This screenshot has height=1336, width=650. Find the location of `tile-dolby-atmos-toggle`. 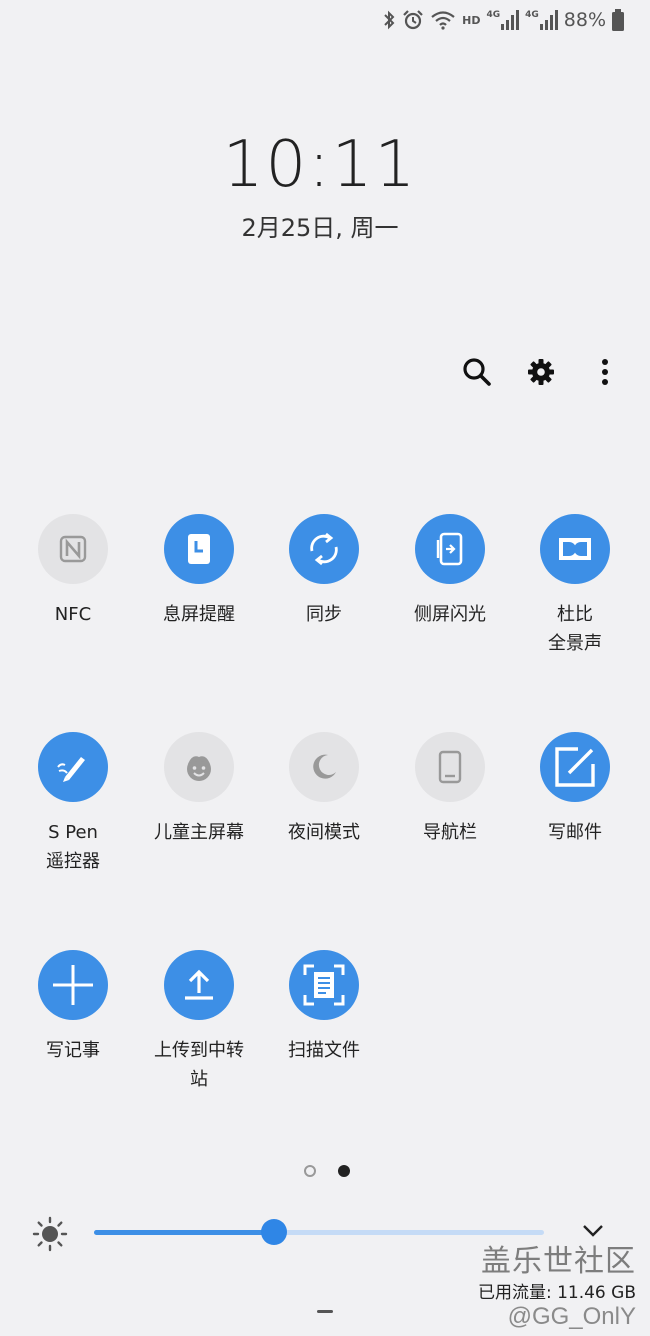

tile-dolby-atmos-toggle is located at coordinates (575, 549).